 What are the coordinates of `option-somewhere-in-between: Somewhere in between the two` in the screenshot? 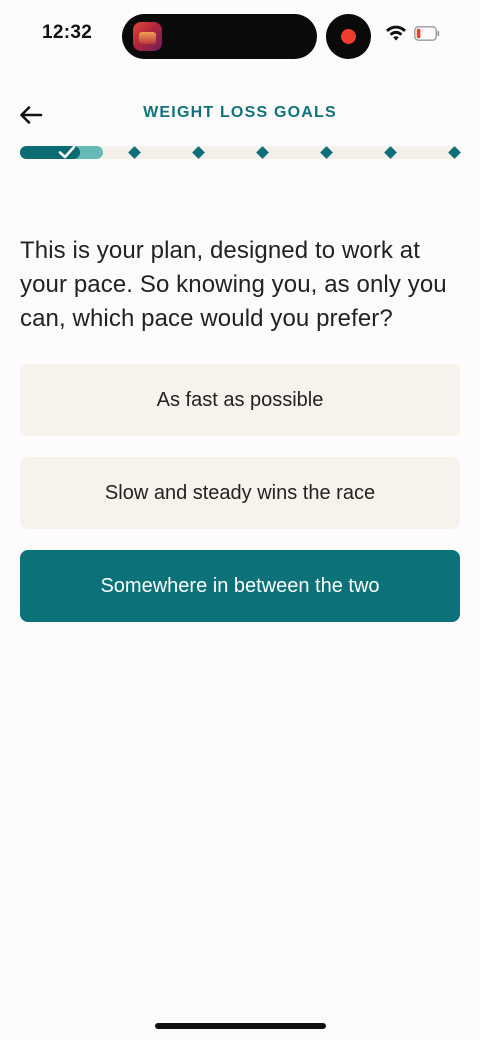 It's located at (240, 586).